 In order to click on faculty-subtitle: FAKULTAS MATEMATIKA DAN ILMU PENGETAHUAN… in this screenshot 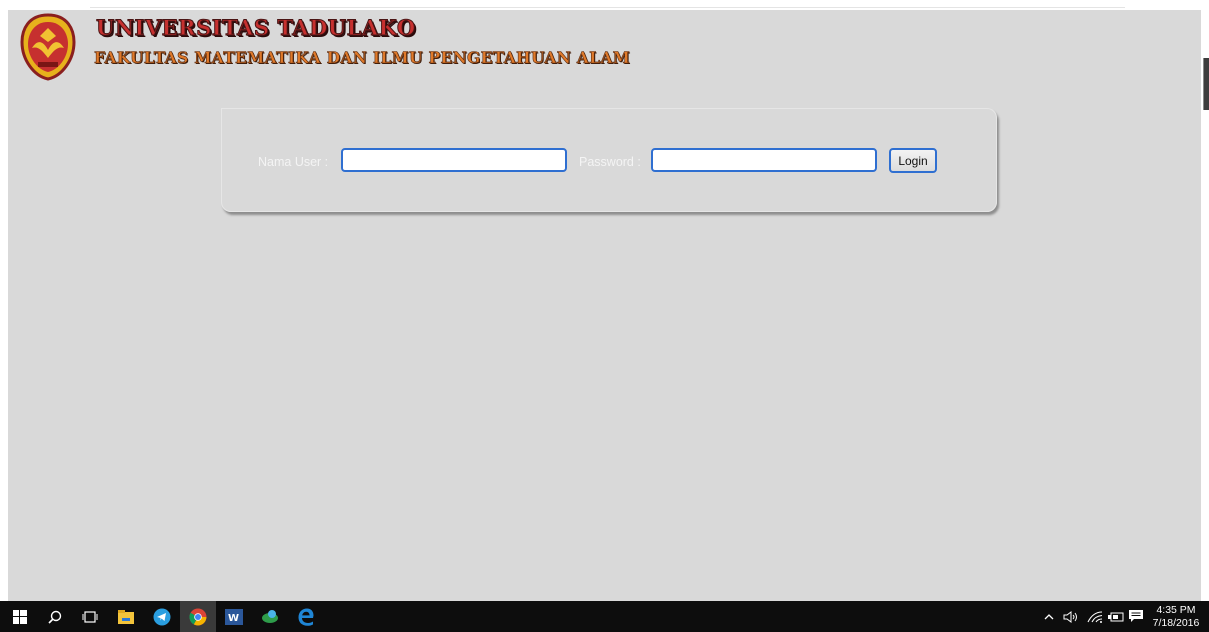, I will do `click(362, 58)`.